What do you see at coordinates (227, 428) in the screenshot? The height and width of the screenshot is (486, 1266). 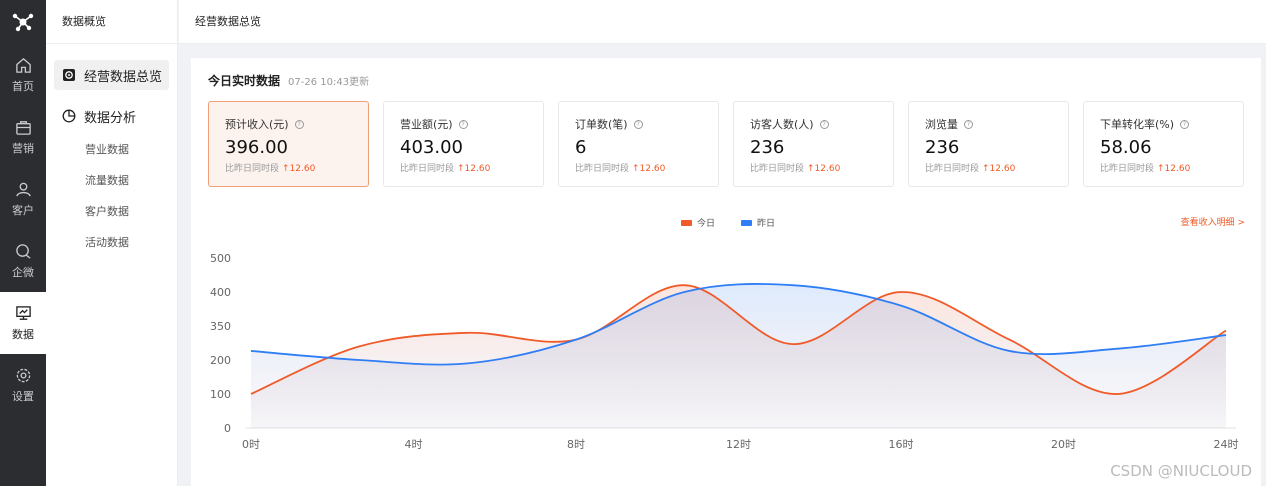 I see `y-tick-label: 0` at bounding box center [227, 428].